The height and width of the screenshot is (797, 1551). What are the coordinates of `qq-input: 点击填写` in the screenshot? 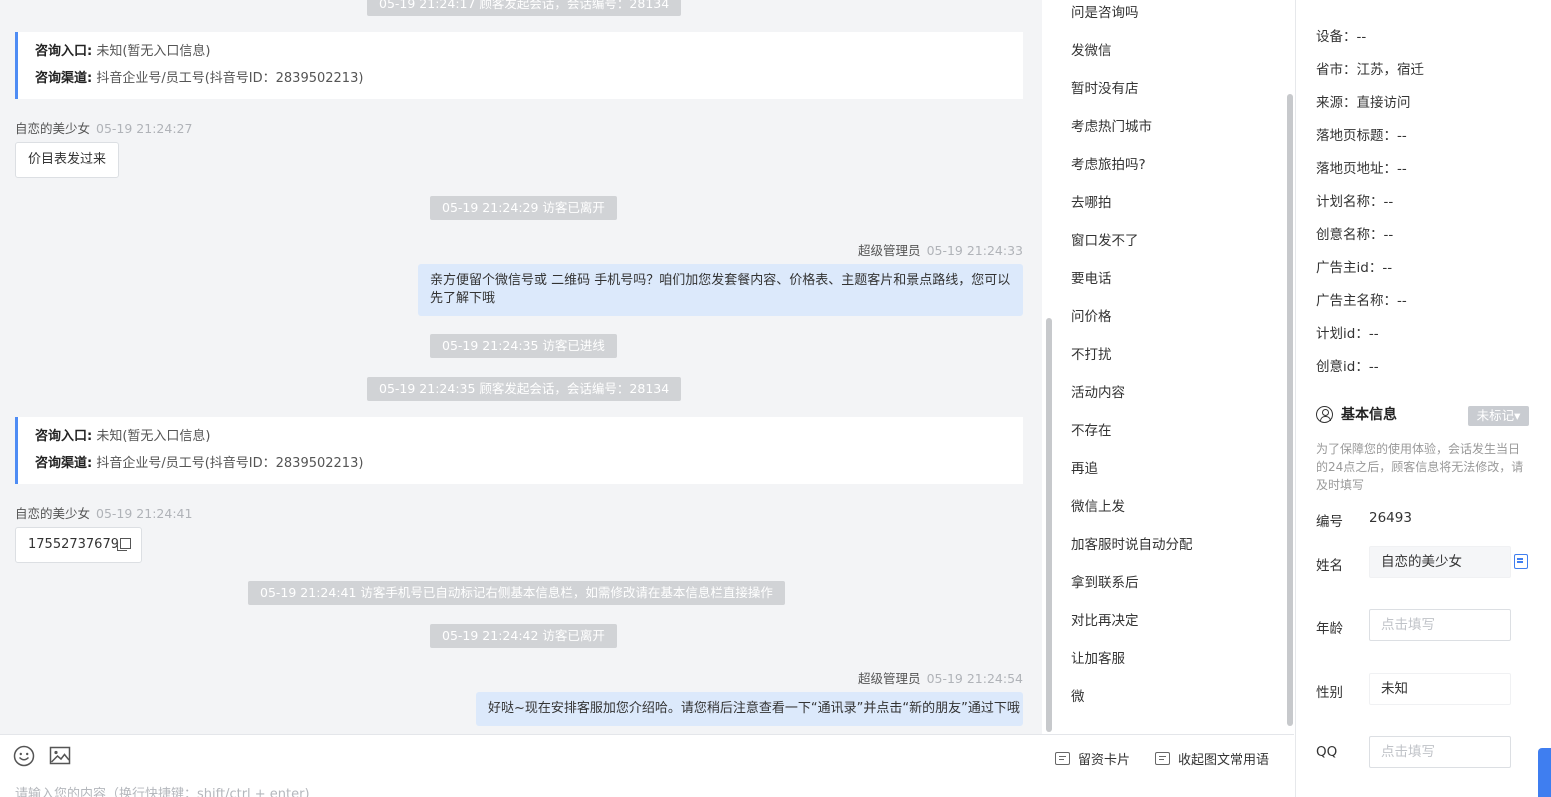 It's located at (1440, 752).